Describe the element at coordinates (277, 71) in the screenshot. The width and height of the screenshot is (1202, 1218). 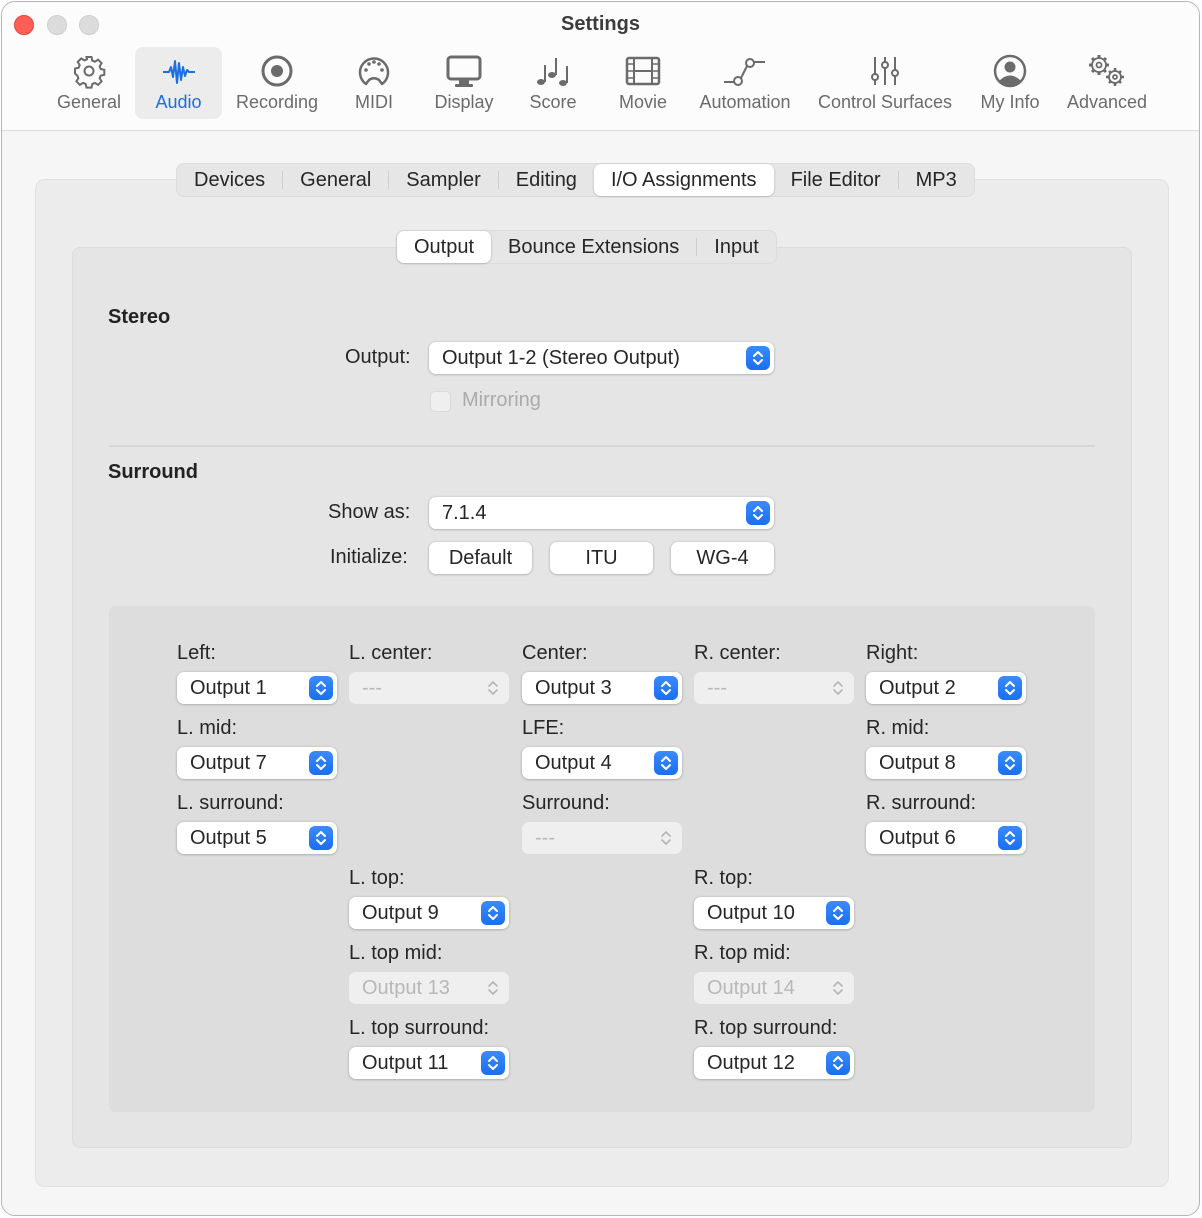
I see `record-icon` at that location.